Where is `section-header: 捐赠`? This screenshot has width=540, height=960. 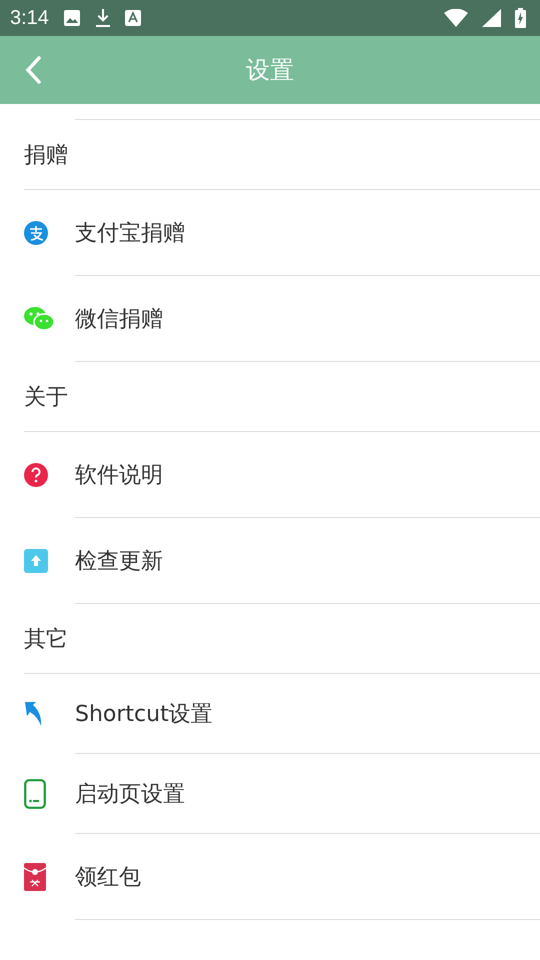 section-header: 捐赠 is located at coordinates (46, 156).